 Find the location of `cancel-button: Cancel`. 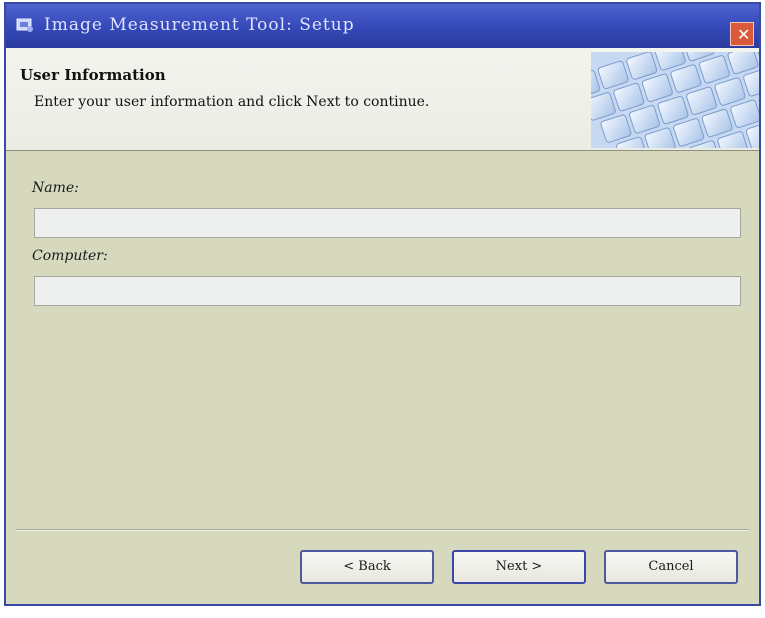

cancel-button: Cancel is located at coordinates (671, 567).